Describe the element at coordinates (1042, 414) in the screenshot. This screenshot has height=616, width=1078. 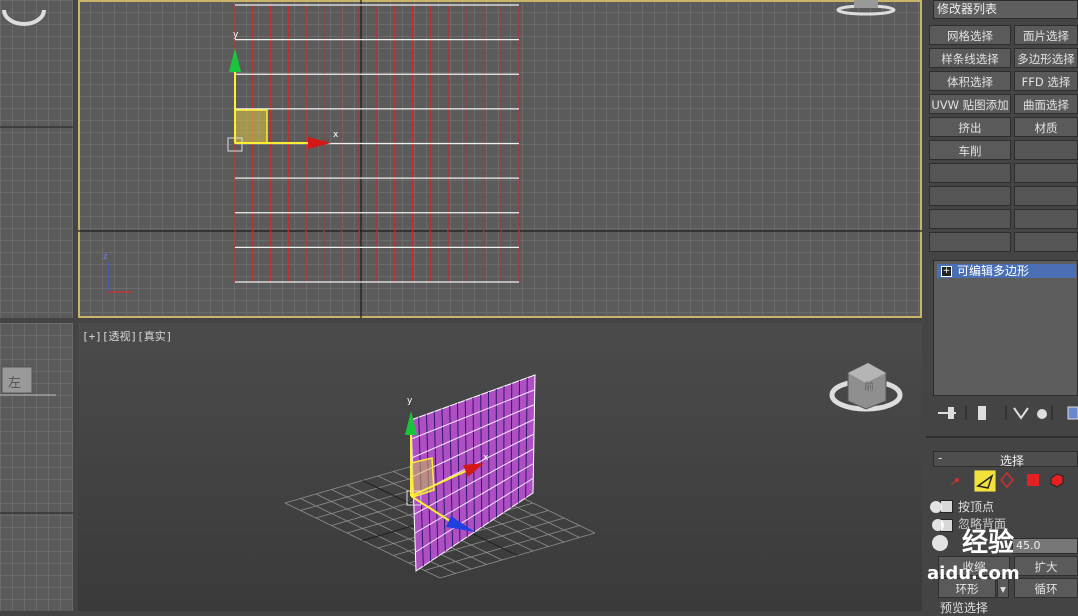
I see `remove-modifier-icon` at that location.